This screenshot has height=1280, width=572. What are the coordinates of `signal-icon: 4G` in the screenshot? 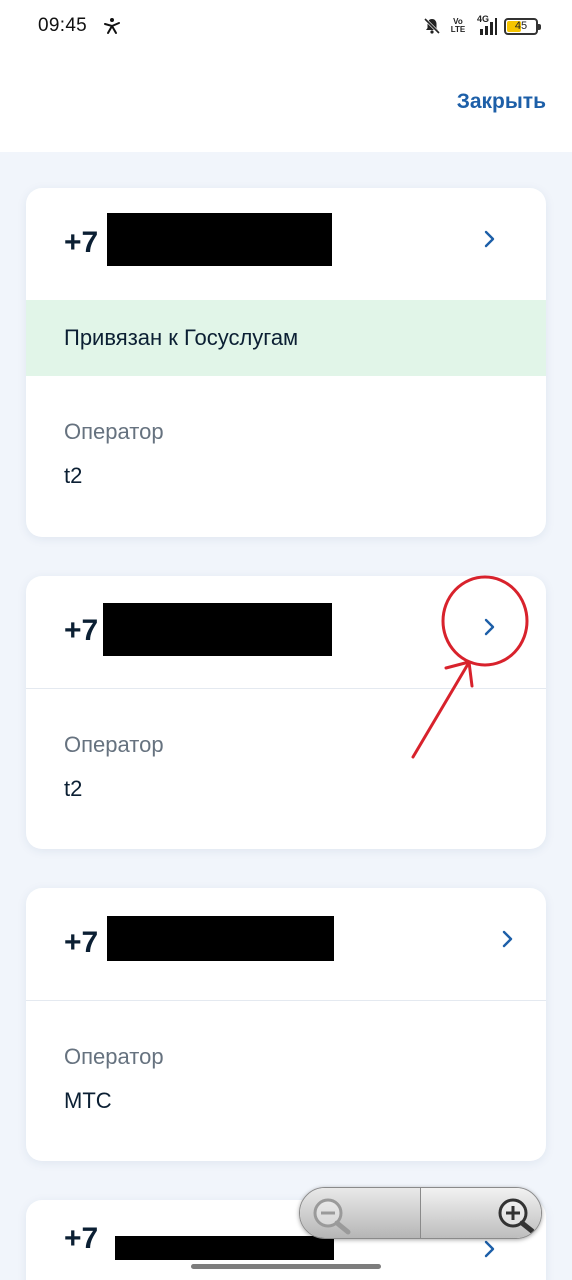 It's located at (486, 25).